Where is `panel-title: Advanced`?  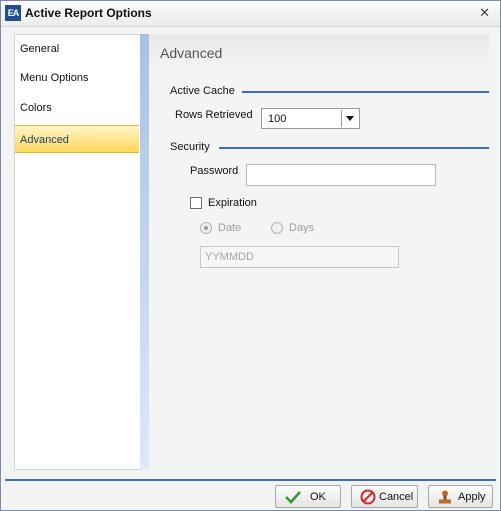 panel-title: Advanced is located at coordinates (191, 53).